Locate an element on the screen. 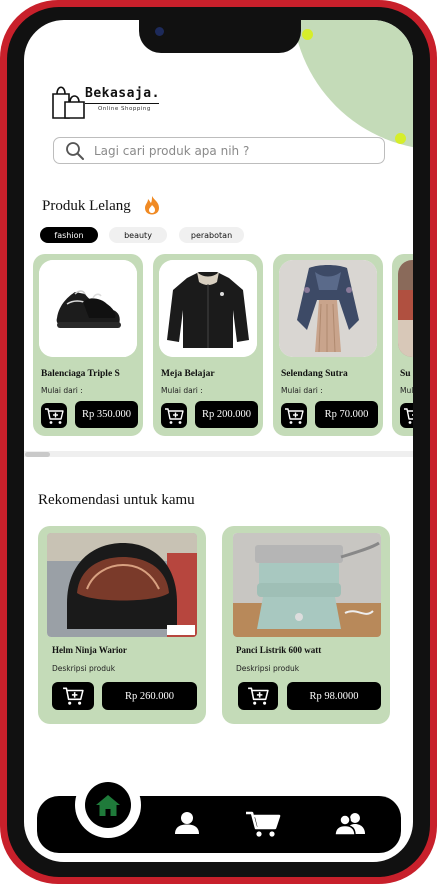  price-button: Rp 98.0000 is located at coordinates (334, 696).